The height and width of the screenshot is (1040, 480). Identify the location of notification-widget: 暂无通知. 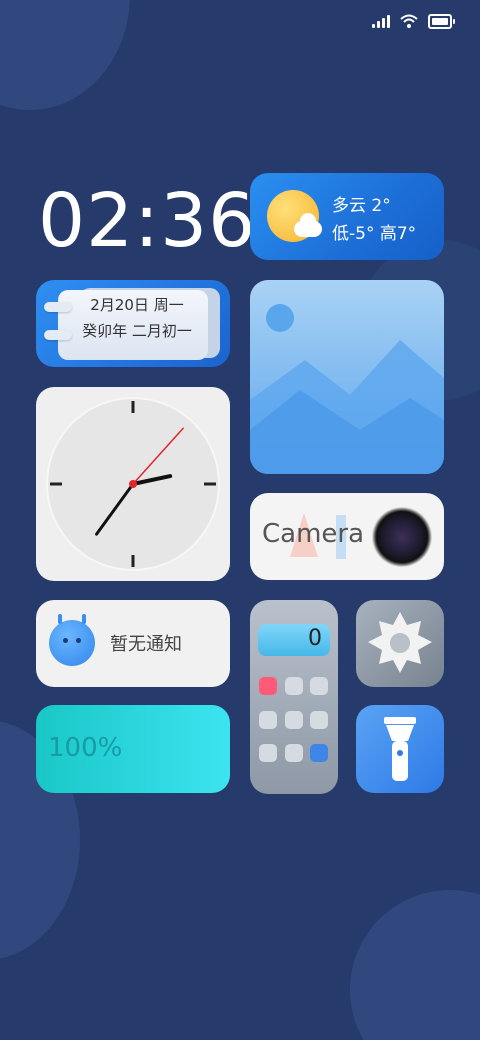
(133, 643).